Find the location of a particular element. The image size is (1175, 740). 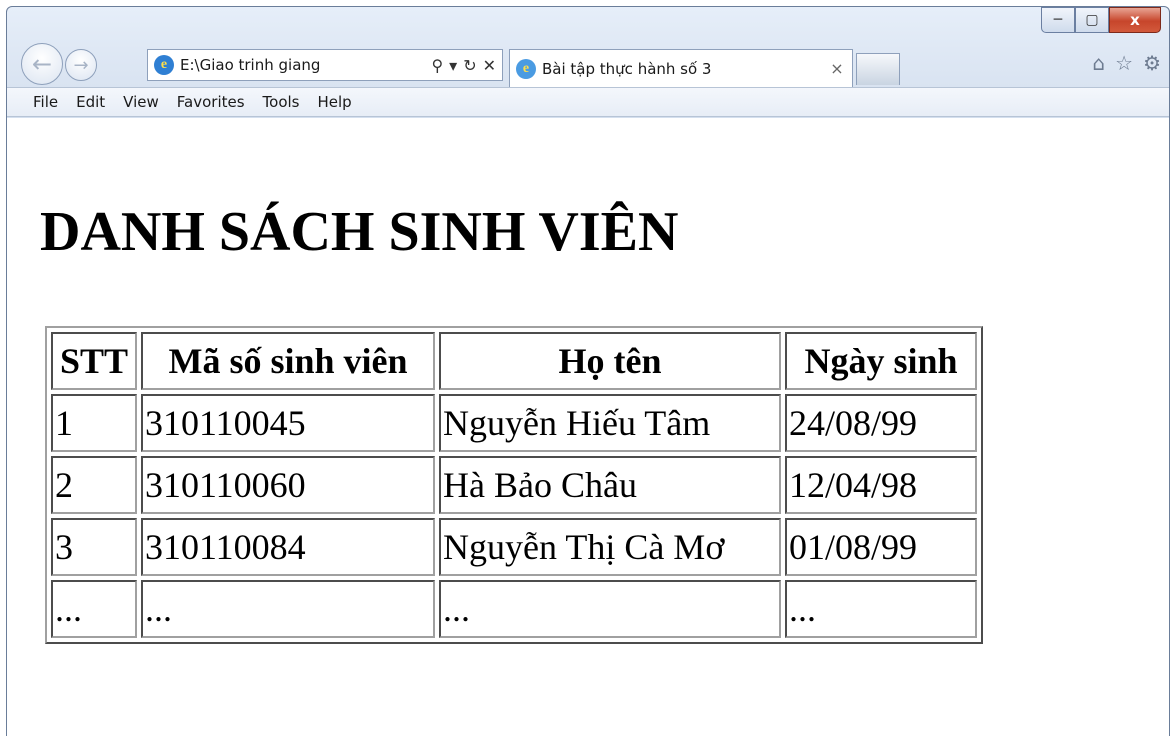

menu-bar: File Edit View Favorites Tools Help is located at coordinates (588, 102).